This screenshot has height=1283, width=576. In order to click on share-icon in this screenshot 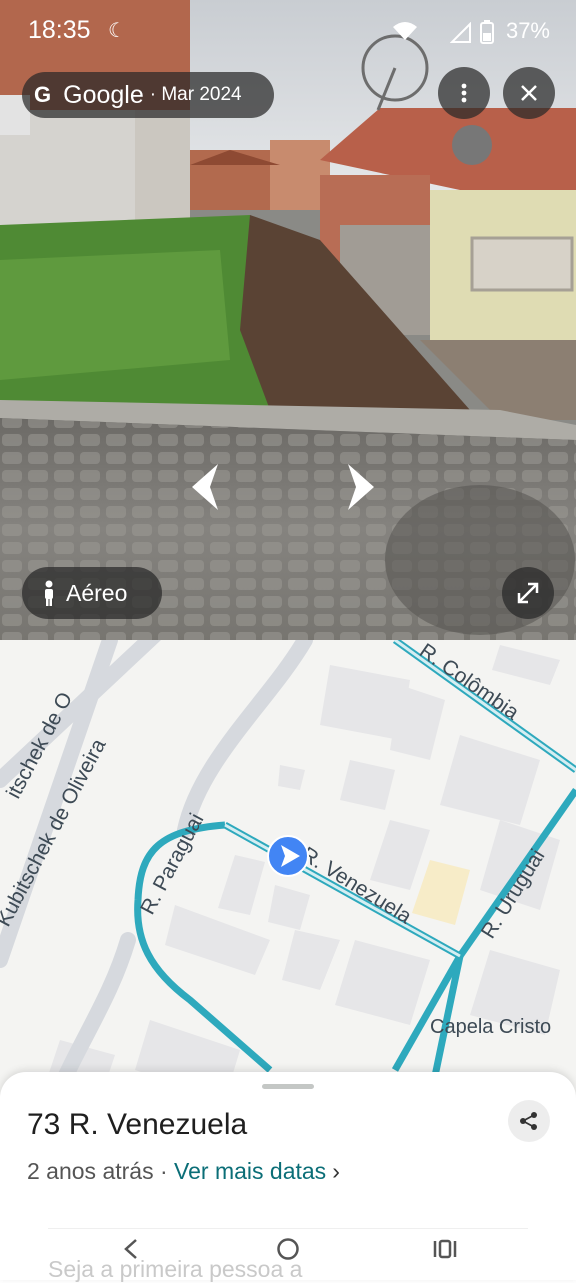, I will do `click(528, 1121)`.